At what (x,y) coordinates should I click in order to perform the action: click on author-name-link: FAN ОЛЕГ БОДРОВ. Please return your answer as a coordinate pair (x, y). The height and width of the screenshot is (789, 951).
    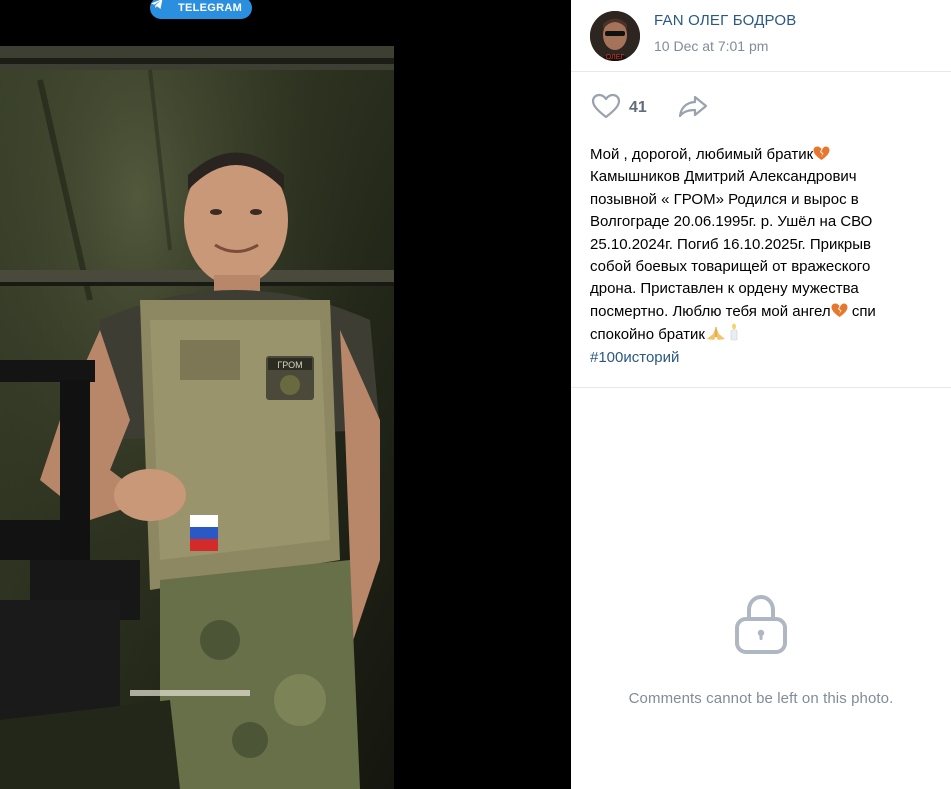
    Looking at the image, I should click on (725, 20).